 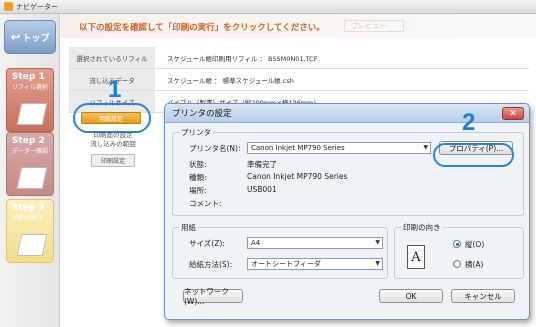 I want to click on print-side-text: 印刷面の設定 流し込みの範囲, so click(x=113, y=139).